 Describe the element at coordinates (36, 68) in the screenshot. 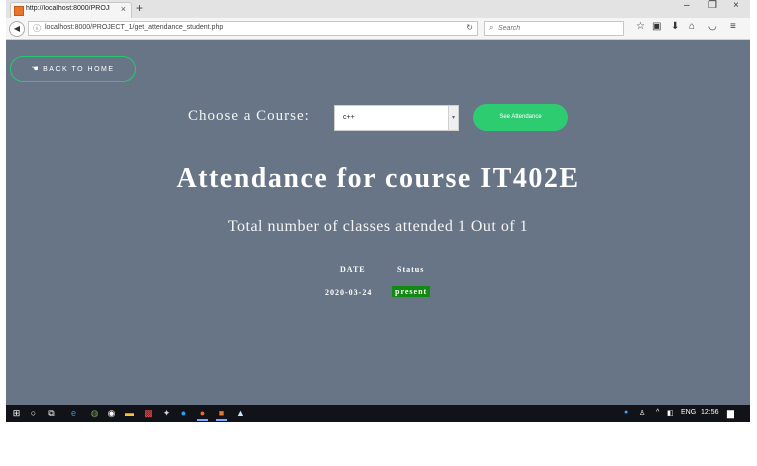

I see `pointing-hand-icon: ☚` at that location.